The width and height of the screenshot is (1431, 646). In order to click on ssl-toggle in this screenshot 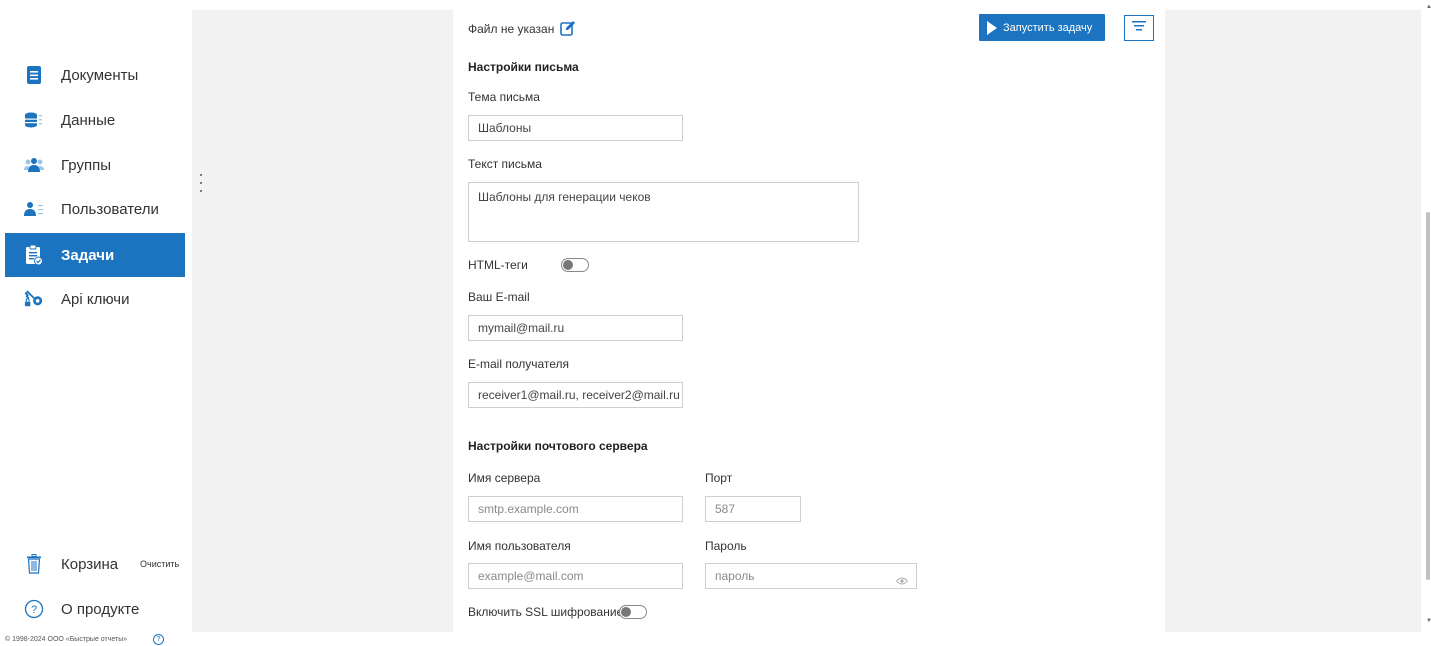, I will do `click(633, 612)`.